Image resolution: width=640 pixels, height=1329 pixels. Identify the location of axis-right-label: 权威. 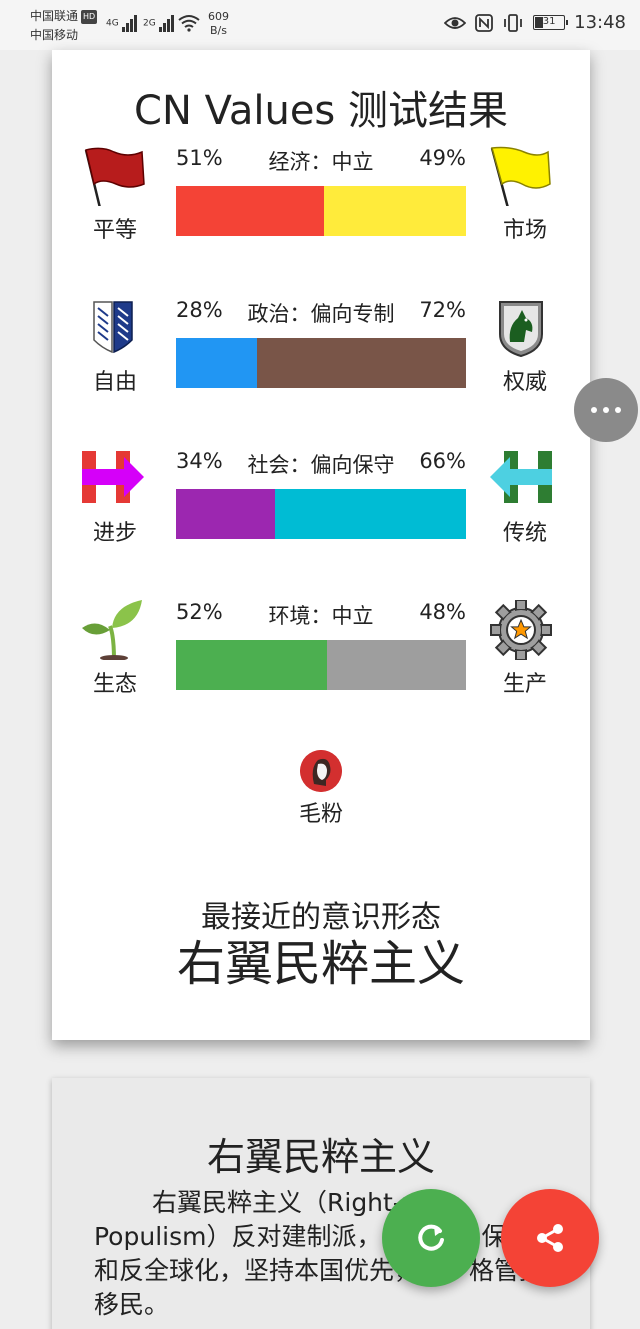
(524, 382).